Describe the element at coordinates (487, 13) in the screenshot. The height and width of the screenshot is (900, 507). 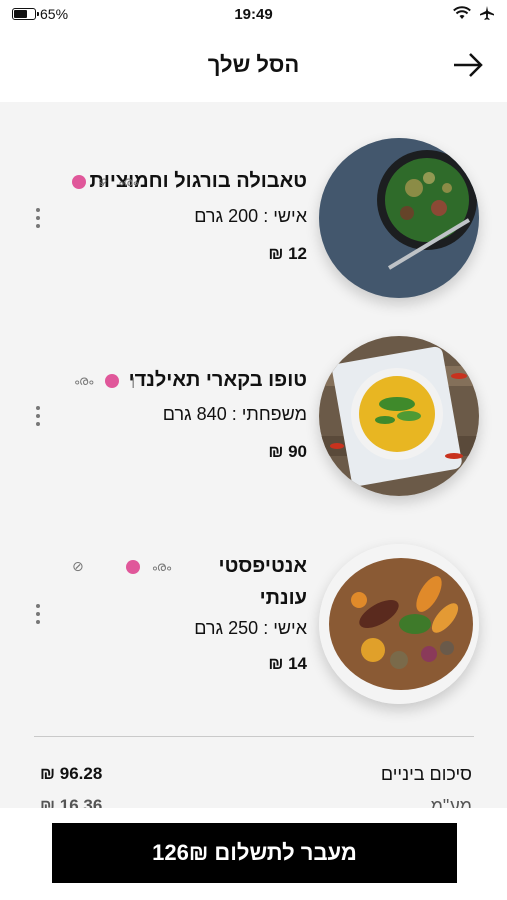
I see `airplane-icon` at that location.